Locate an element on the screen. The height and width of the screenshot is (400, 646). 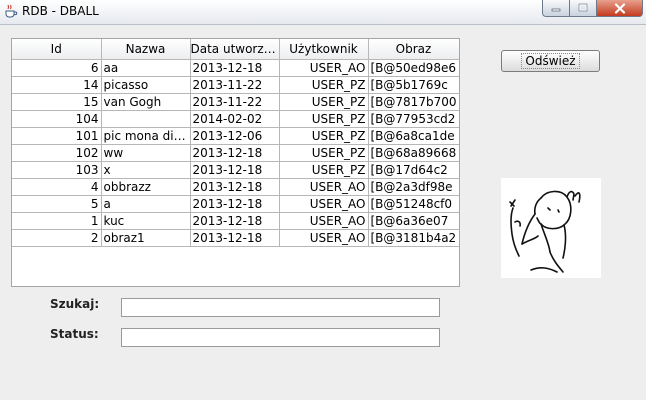
cell-nazwa is located at coordinates (146, 119).